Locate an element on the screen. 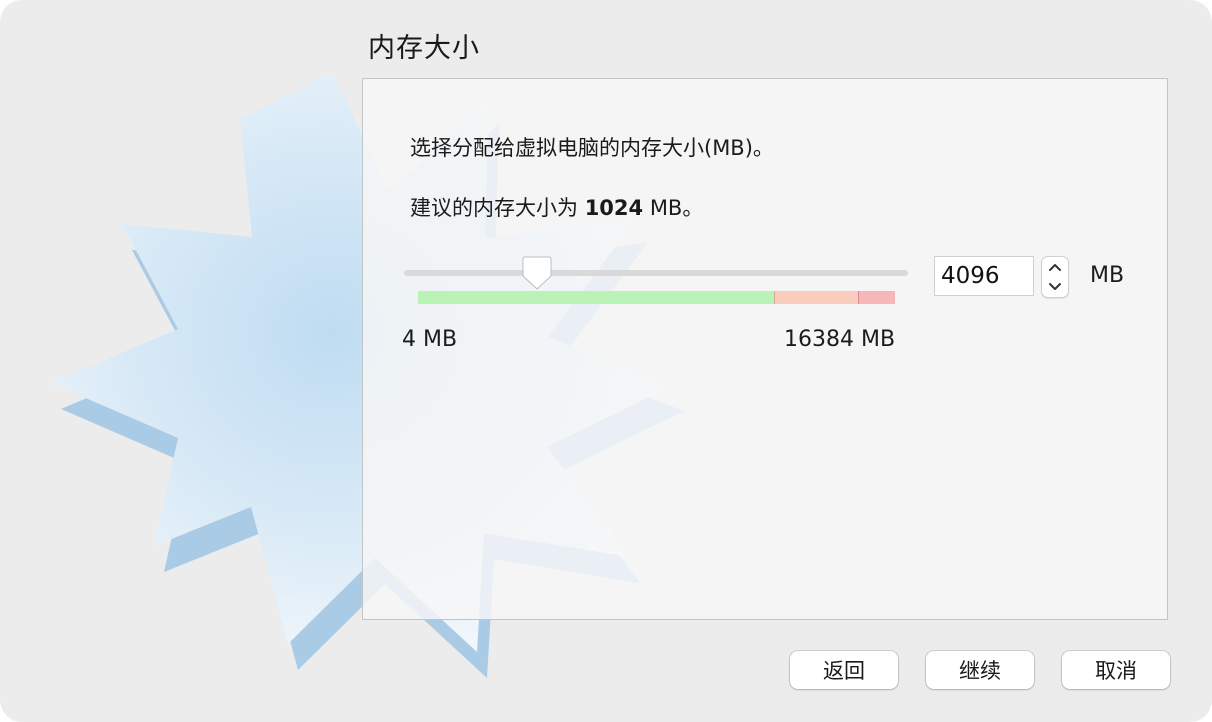 The image size is (1212, 722). stepper-up-button is located at coordinates (1055, 267).